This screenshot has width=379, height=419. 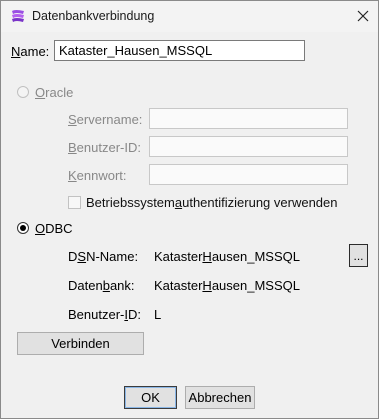 What do you see at coordinates (61, 92) in the screenshot?
I see `oracle-label-rest: acle` at bounding box center [61, 92].